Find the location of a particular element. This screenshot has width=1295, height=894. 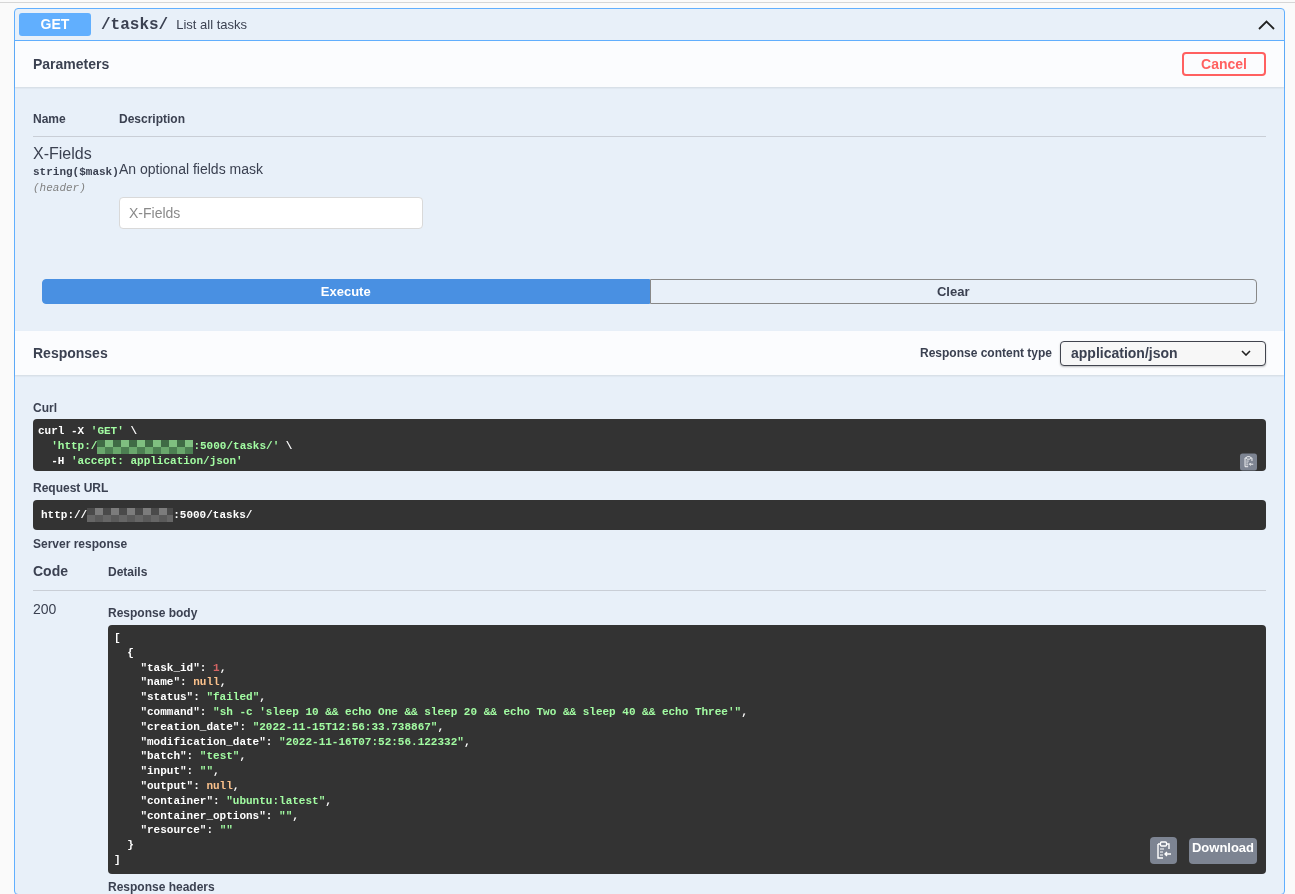

field-label: Request URL is located at coordinates (71, 488).